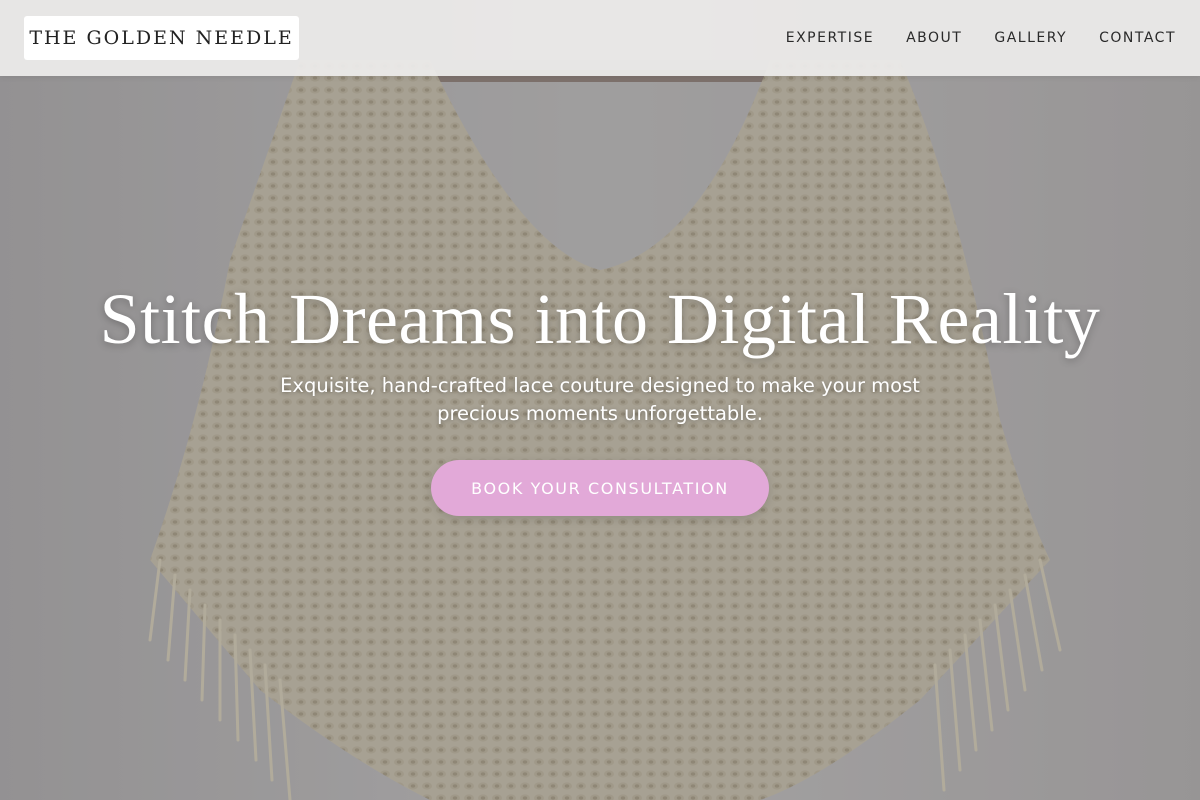  Describe the element at coordinates (981, 38) in the screenshot. I see `main-navigation: EXPERTISE ABOUT GALLERY CONTACT` at that location.